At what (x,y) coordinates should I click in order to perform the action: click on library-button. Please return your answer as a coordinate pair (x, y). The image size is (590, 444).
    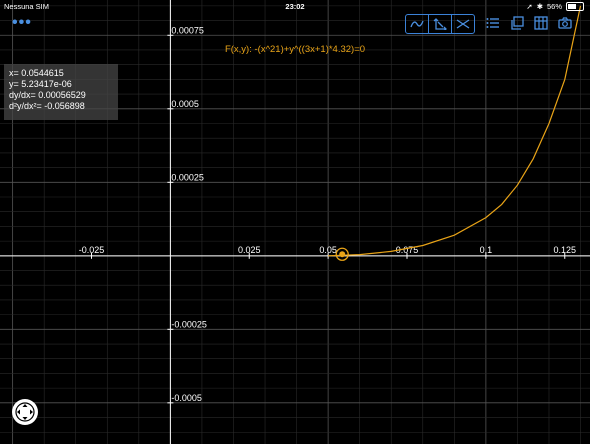
    Looking at the image, I should click on (541, 23).